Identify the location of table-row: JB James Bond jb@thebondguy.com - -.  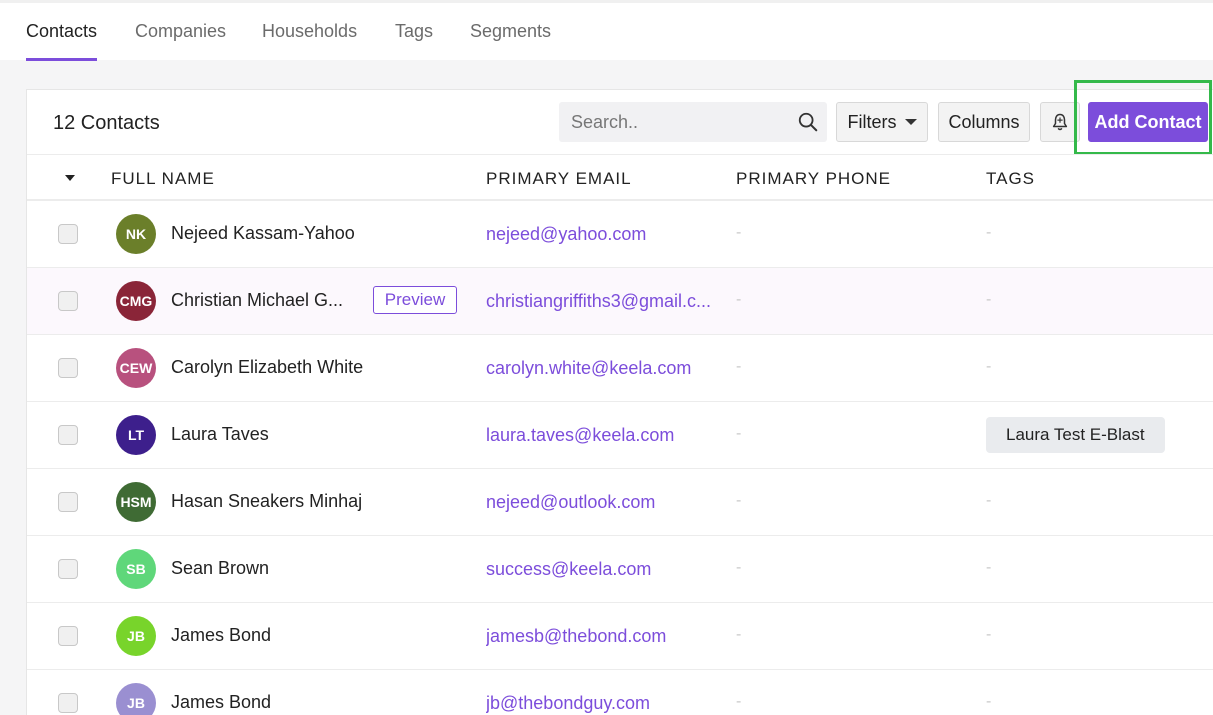
(620, 692).